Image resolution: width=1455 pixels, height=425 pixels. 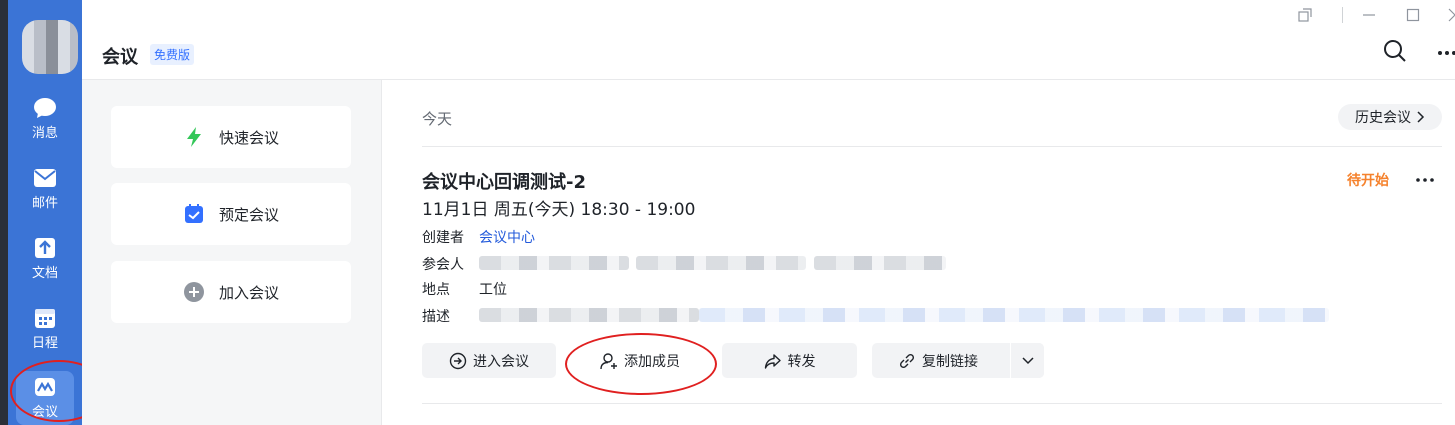 I want to click on rail-item-mail: 邮件, so click(x=45, y=189).